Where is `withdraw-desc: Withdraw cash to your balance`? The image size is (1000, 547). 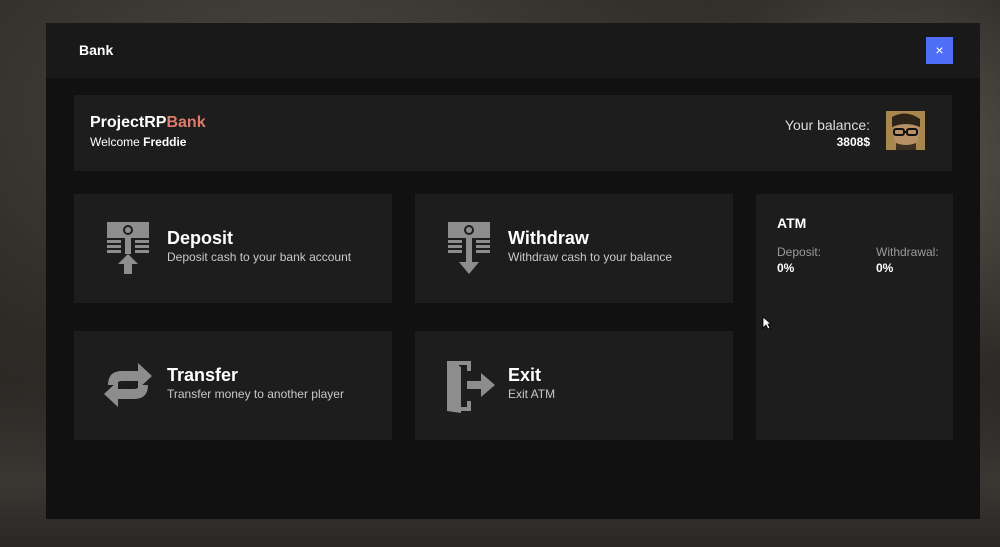 withdraw-desc: Withdraw cash to your balance is located at coordinates (590, 257).